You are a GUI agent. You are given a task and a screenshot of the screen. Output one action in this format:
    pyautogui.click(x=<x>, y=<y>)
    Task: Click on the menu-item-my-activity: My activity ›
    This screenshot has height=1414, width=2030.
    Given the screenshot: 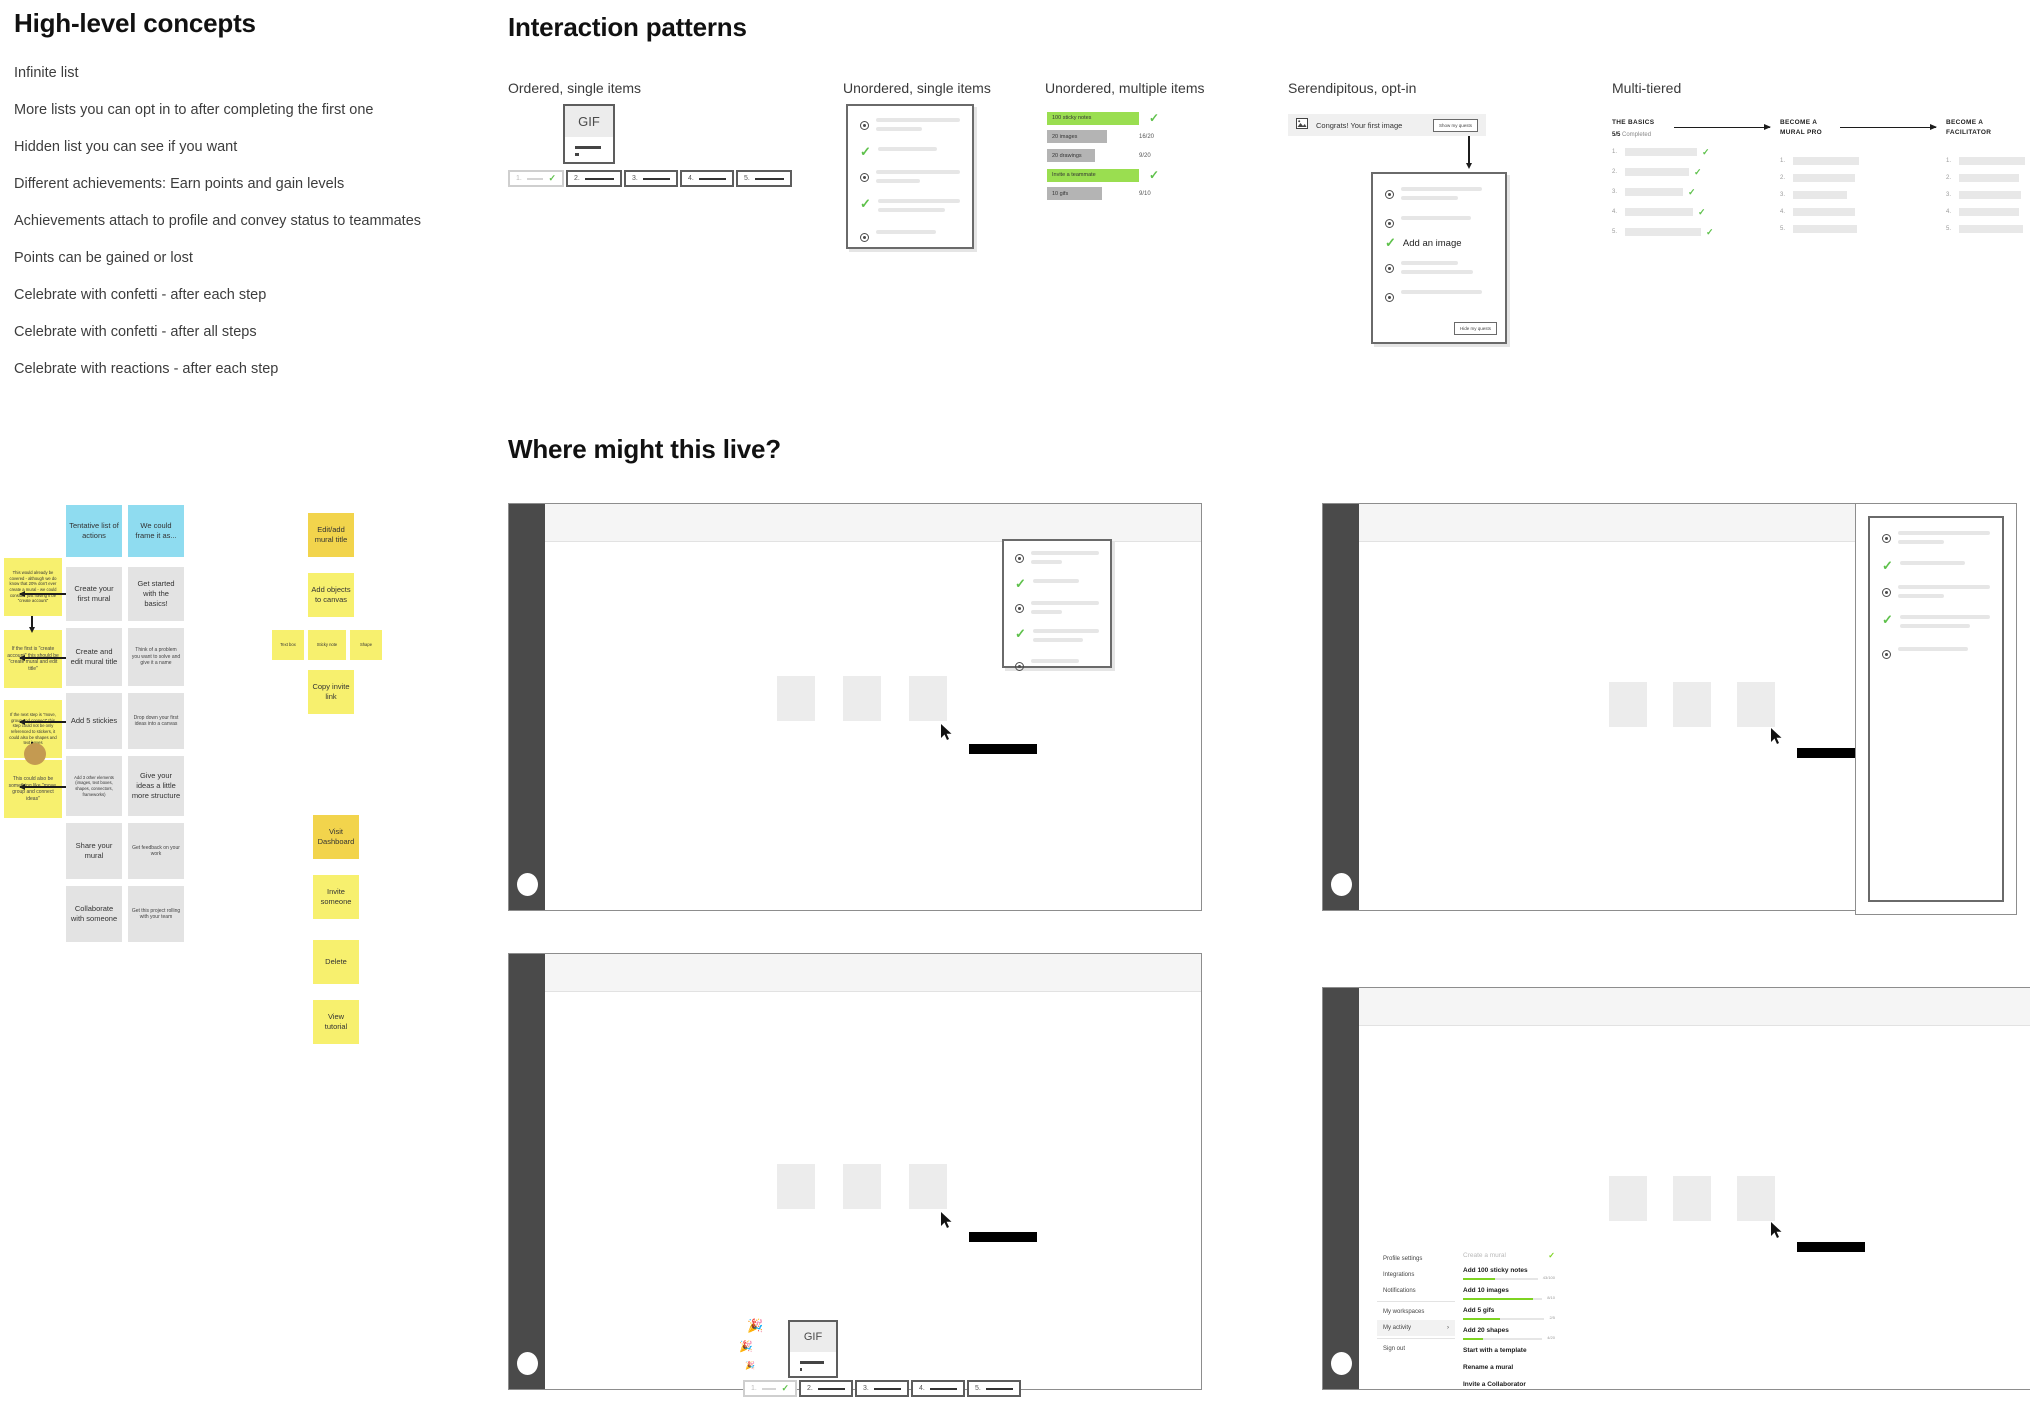 What is the action you would take?
    pyautogui.click(x=1416, y=1328)
    